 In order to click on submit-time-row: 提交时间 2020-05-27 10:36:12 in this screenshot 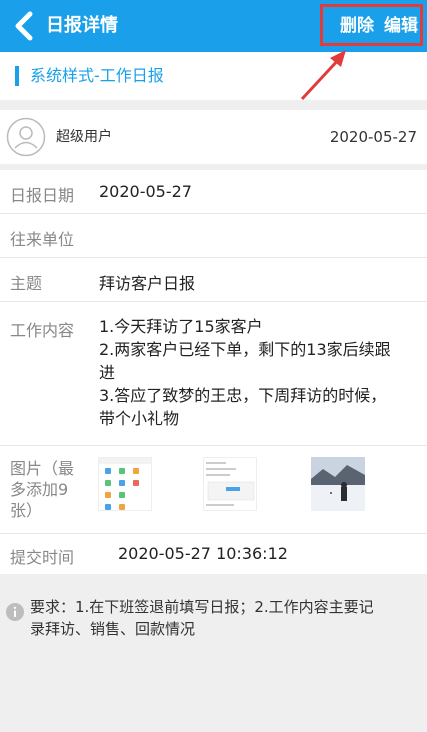, I will do `click(213, 554)`.